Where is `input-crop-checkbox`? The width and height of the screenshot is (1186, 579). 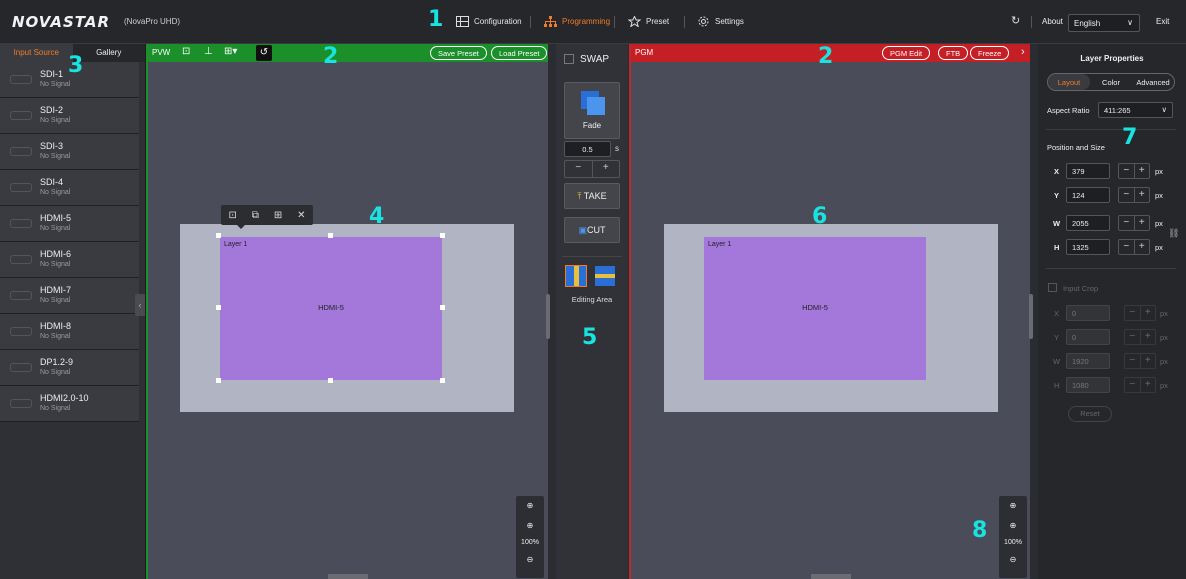
input-crop-checkbox is located at coordinates (1052, 287).